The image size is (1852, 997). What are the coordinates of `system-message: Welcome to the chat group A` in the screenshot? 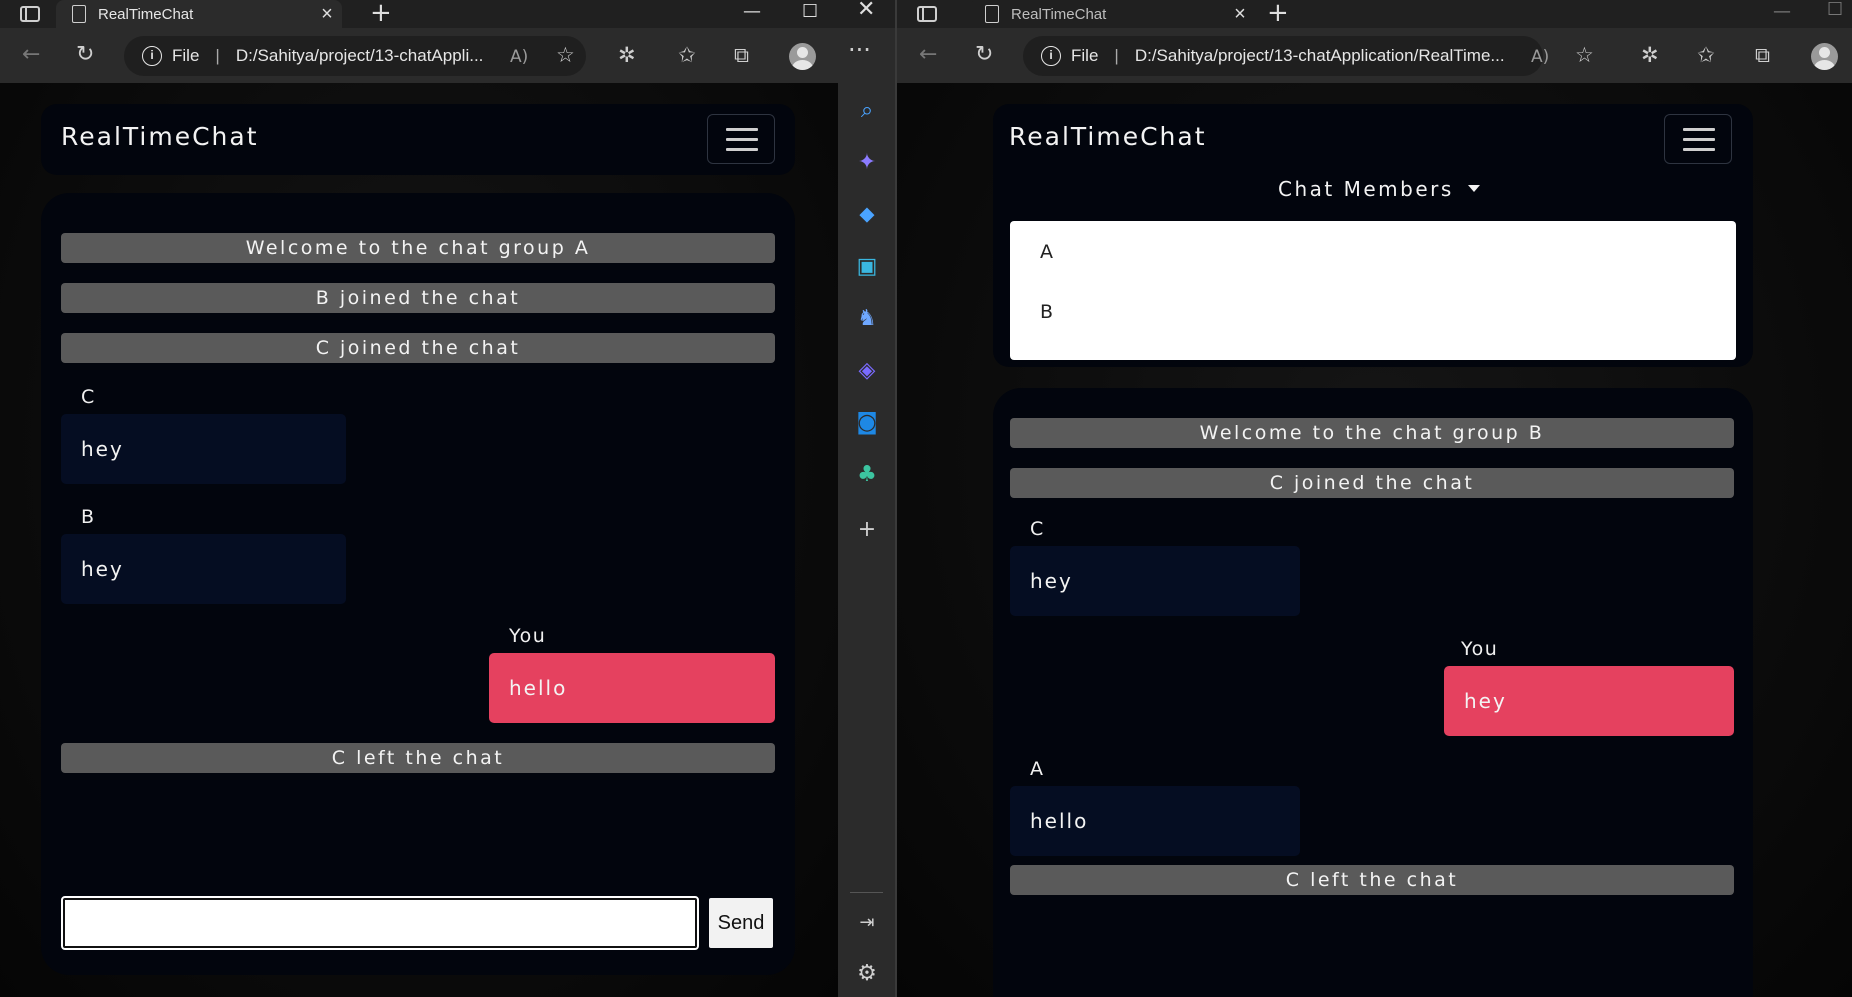 It's located at (418, 248).